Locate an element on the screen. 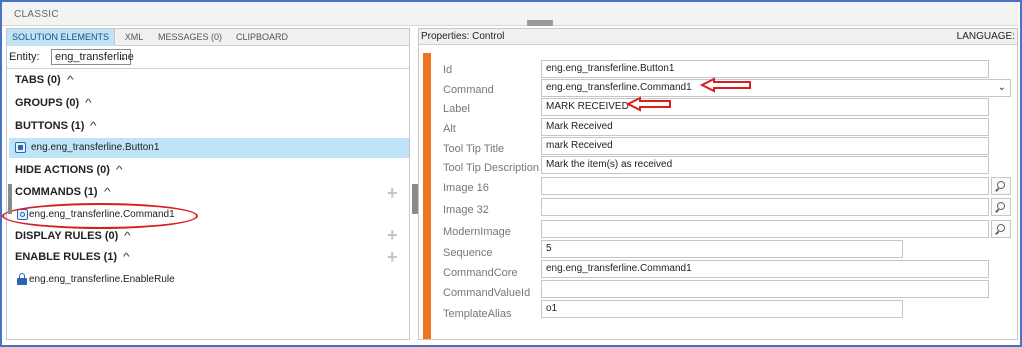 The image size is (1022, 347). entity-label: Entity: is located at coordinates (24, 57).